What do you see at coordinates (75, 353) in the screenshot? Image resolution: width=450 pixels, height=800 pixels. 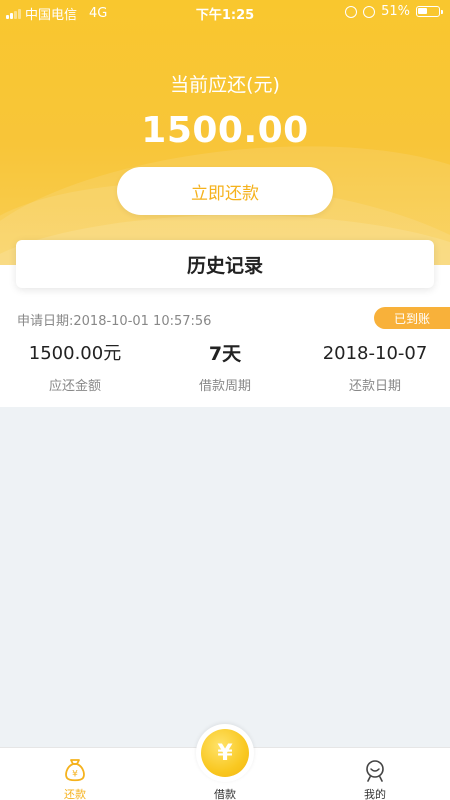 I see `repay-amount-value: 1500.00元` at bounding box center [75, 353].